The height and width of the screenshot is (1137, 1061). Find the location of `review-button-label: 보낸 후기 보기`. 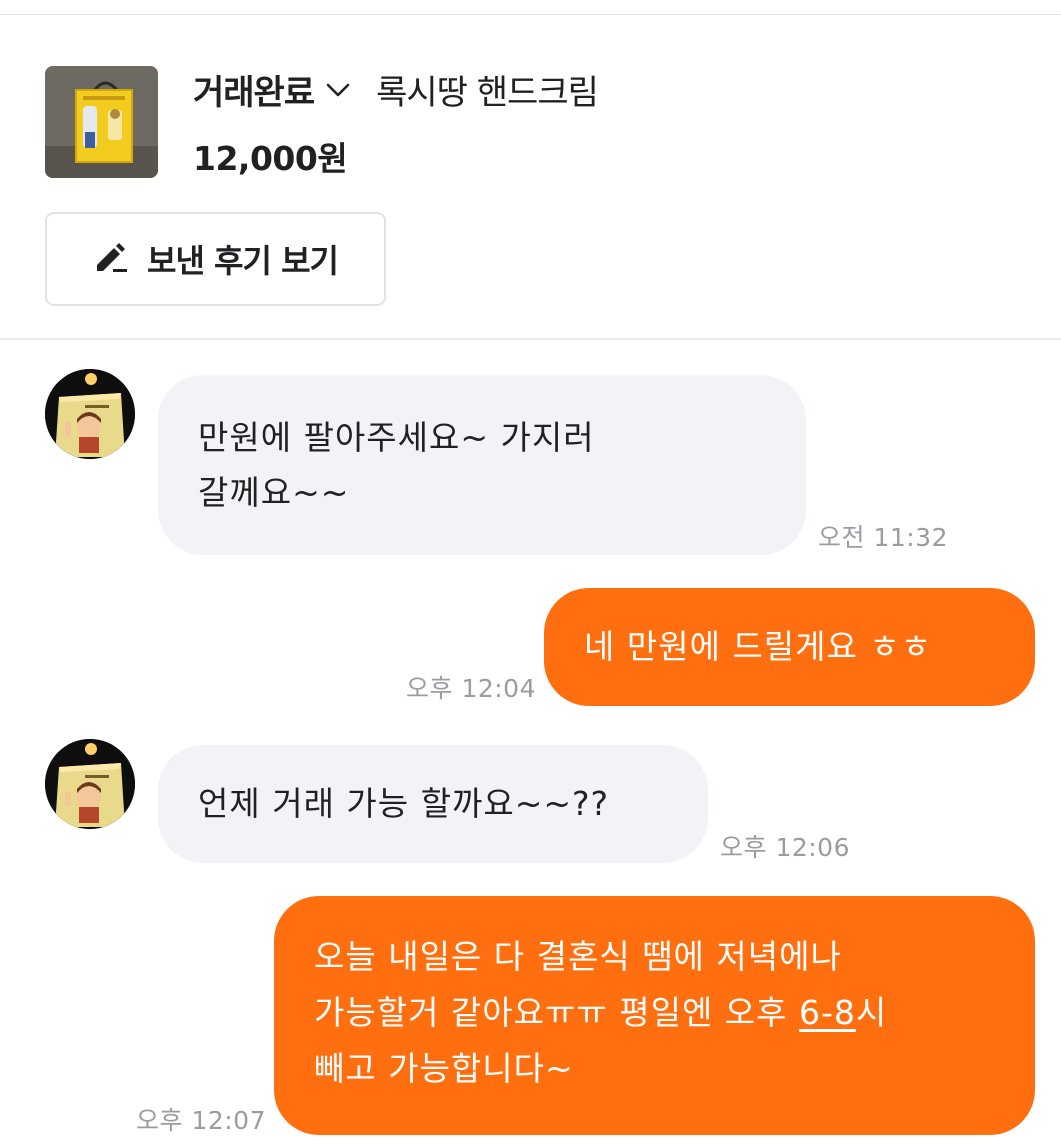

review-button-label: 보낸 후기 보기 is located at coordinates (243, 261).